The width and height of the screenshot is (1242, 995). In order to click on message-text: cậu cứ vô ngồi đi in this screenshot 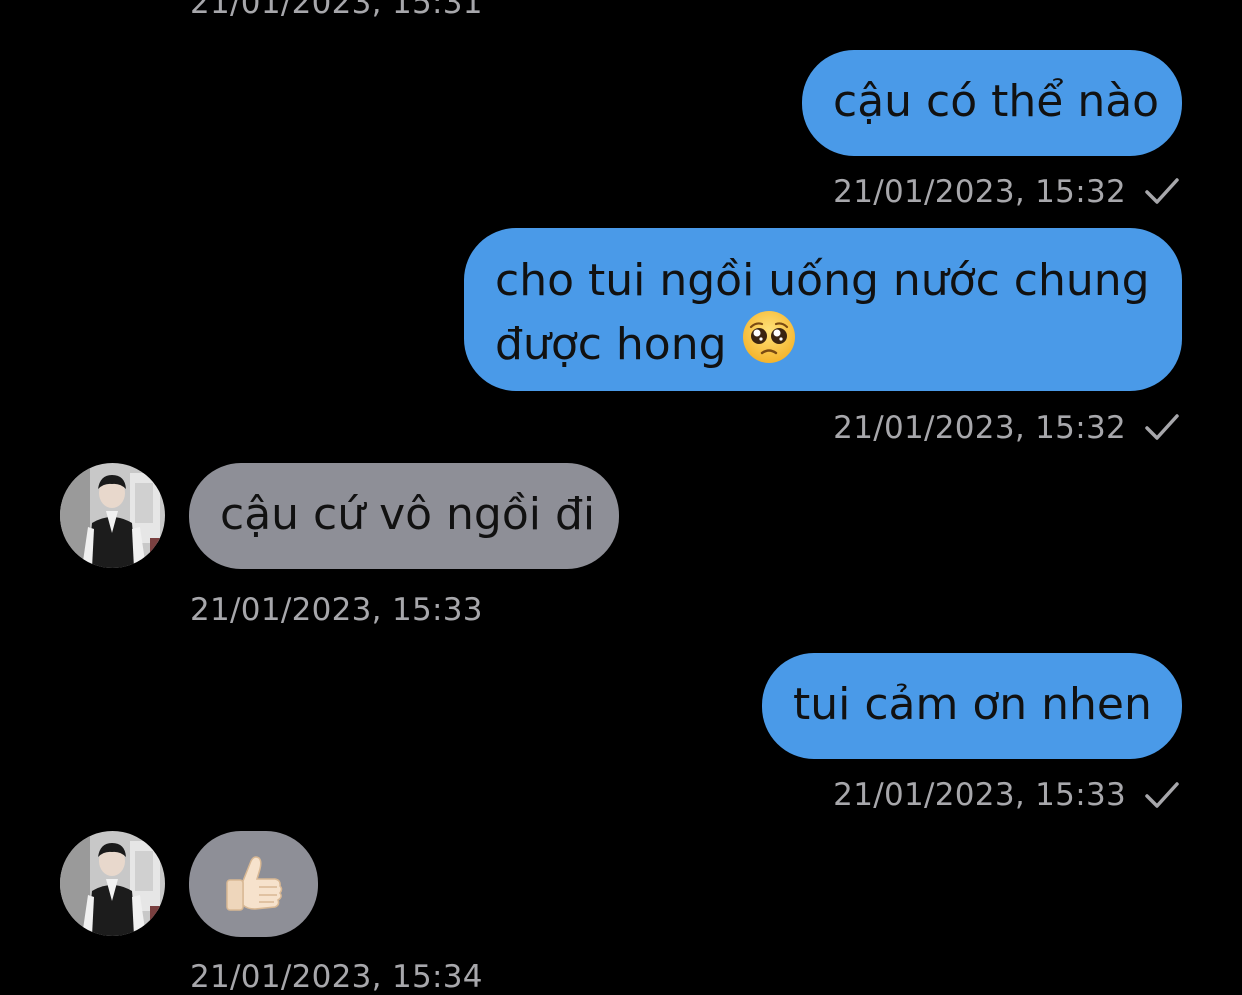, I will do `click(408, 514)`.